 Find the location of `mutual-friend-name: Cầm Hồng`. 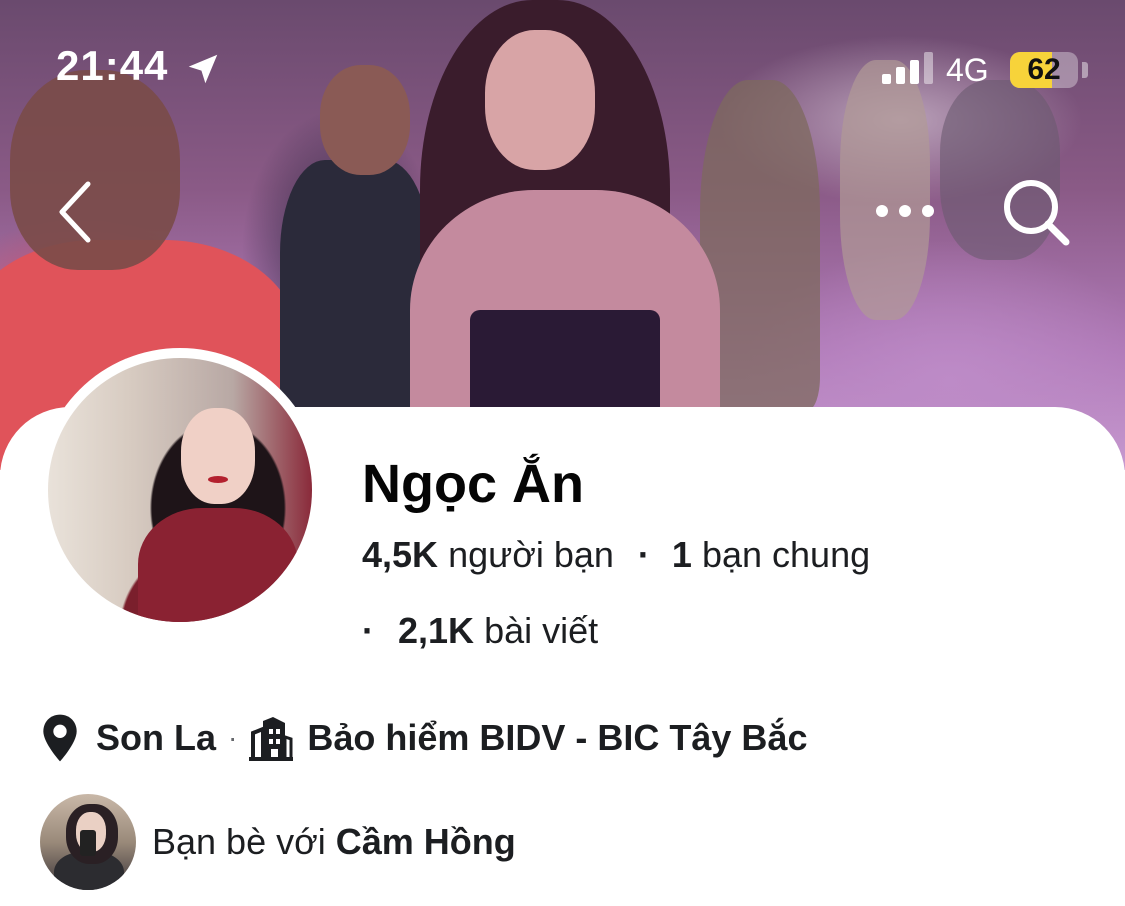

mutual-friend-name: Cầm Hồng is located at coordinates (426, 842).